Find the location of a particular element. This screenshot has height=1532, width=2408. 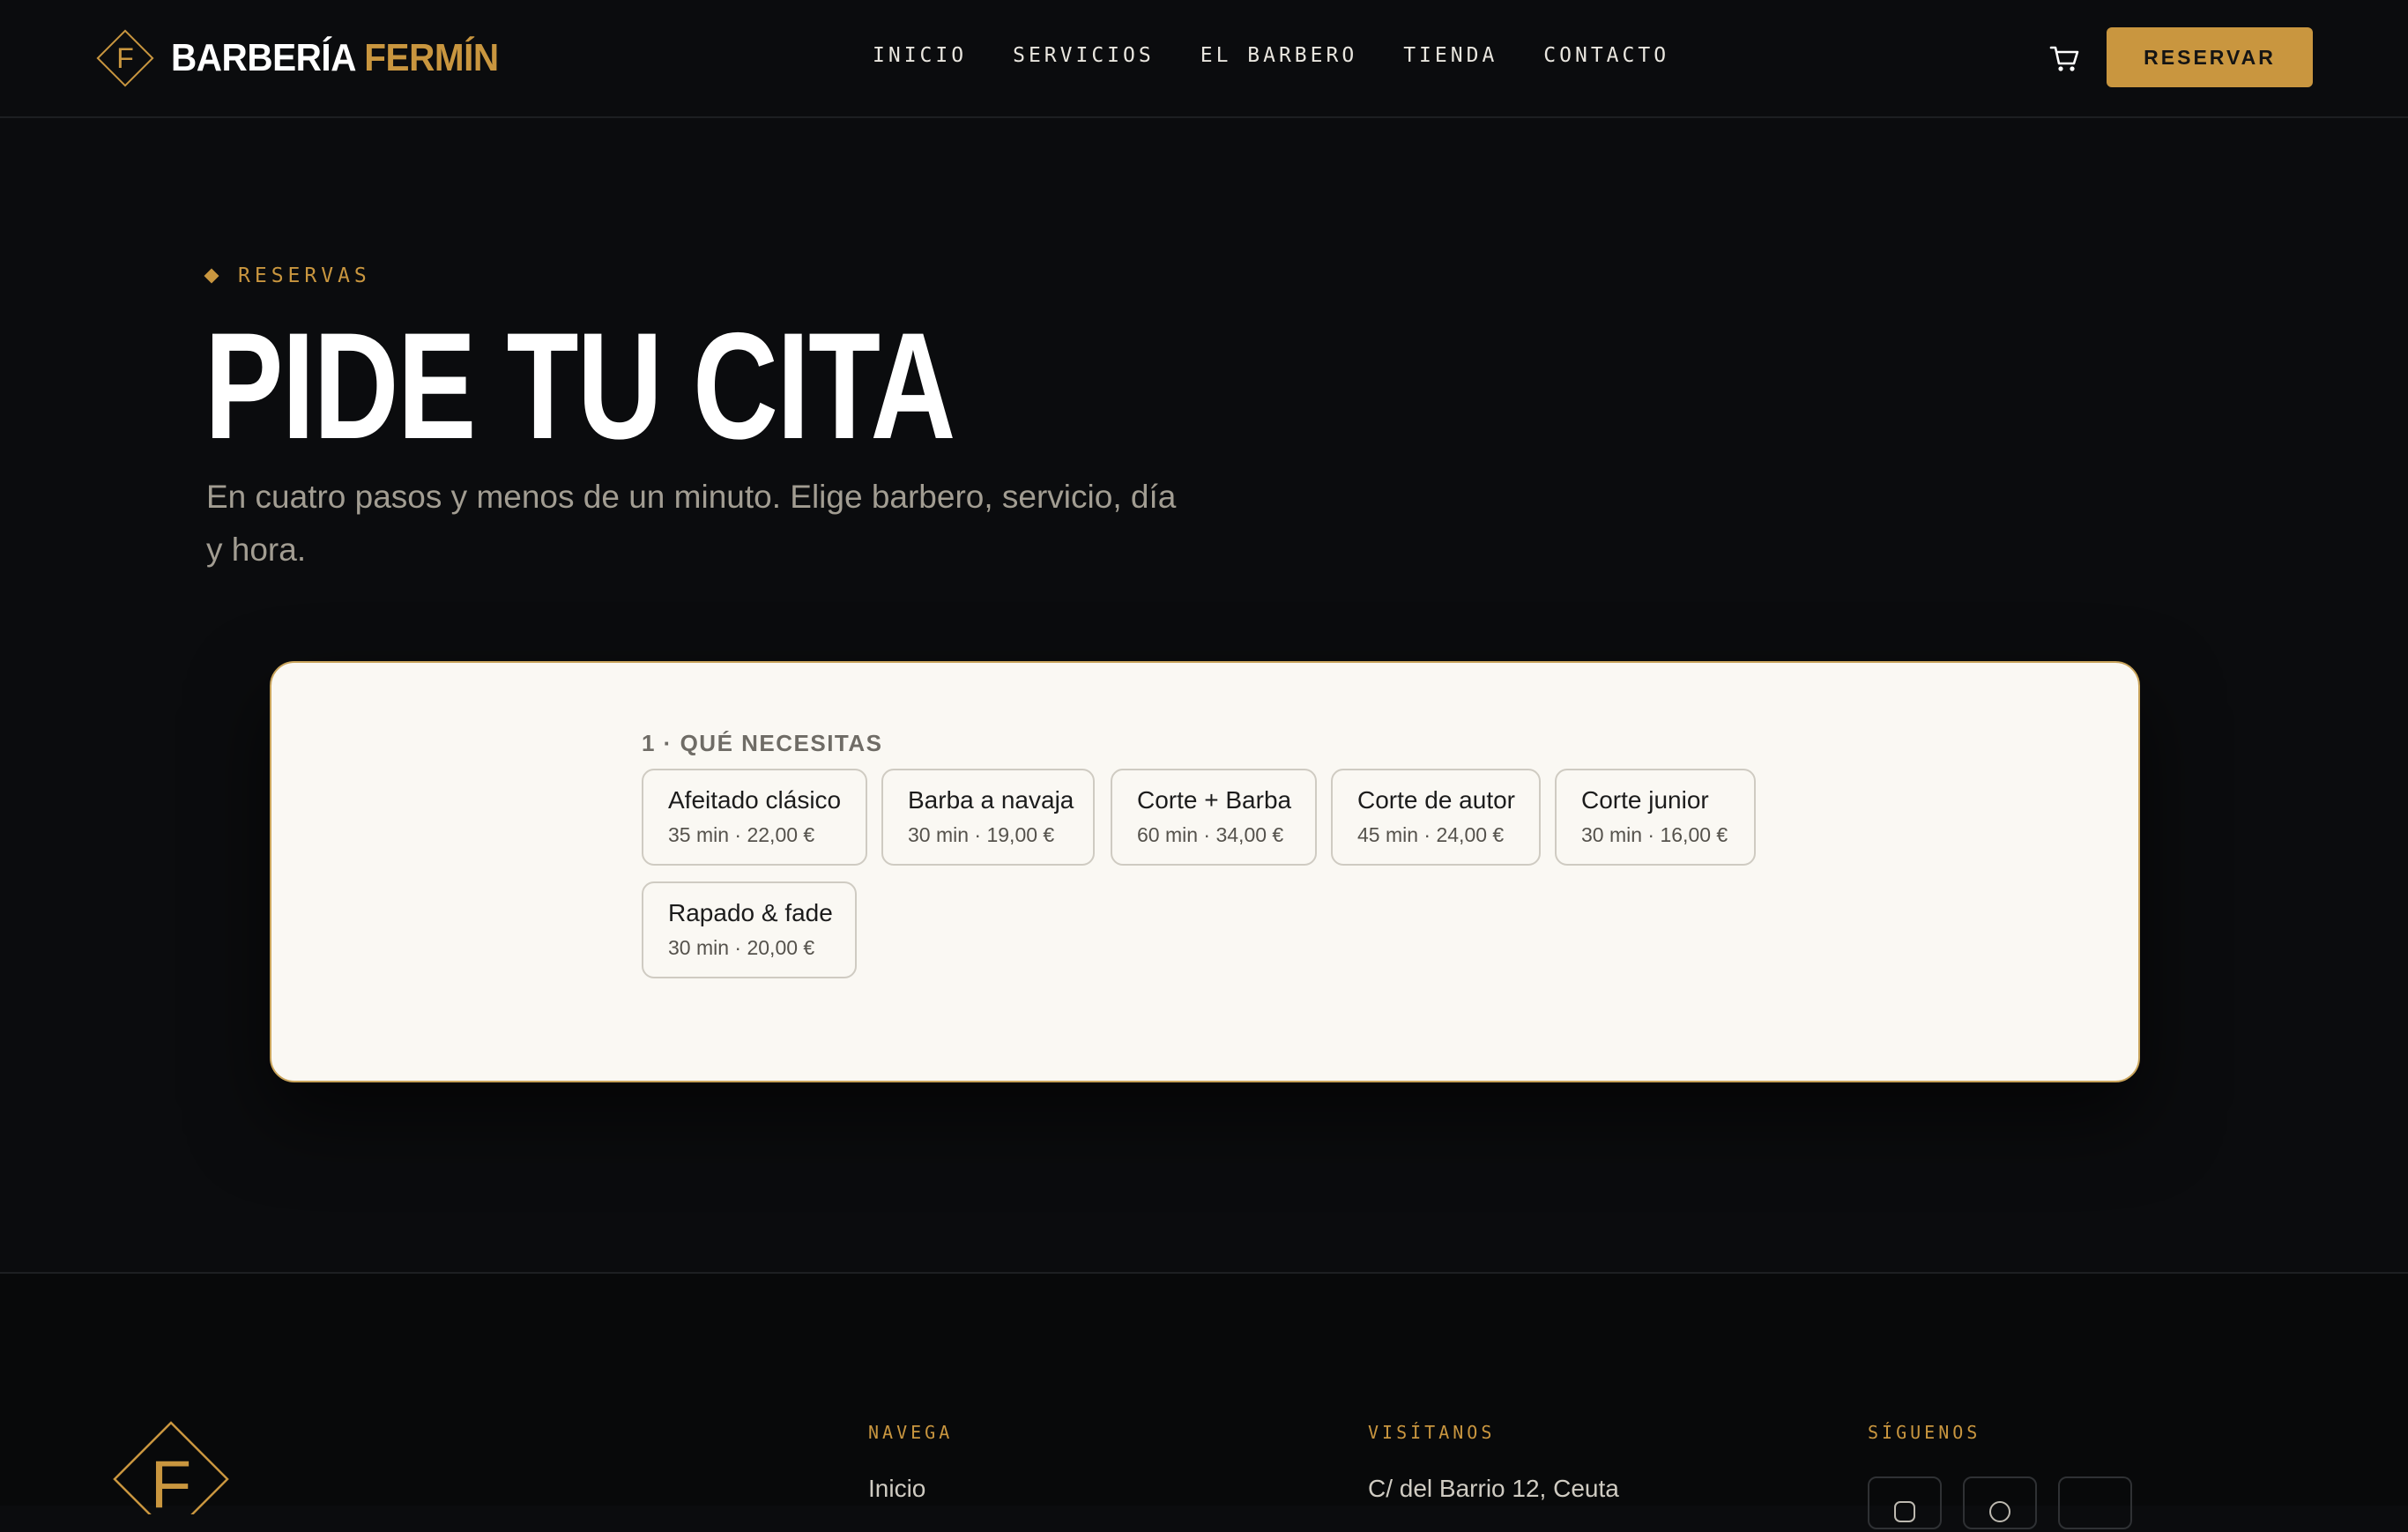

service-option-barba-a-navaja: Barba a navaja 30 min · 19,00 € is located at coordinates (988, 817).